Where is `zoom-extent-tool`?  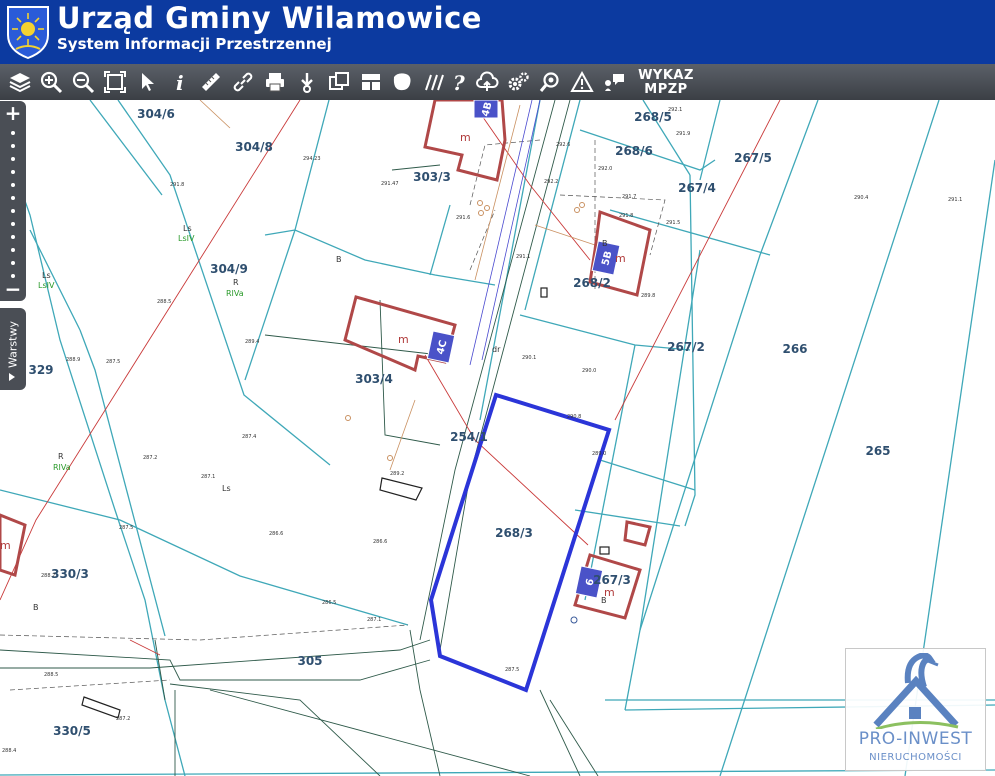
zoom-extent-tool is located at coordinates (115, 82).